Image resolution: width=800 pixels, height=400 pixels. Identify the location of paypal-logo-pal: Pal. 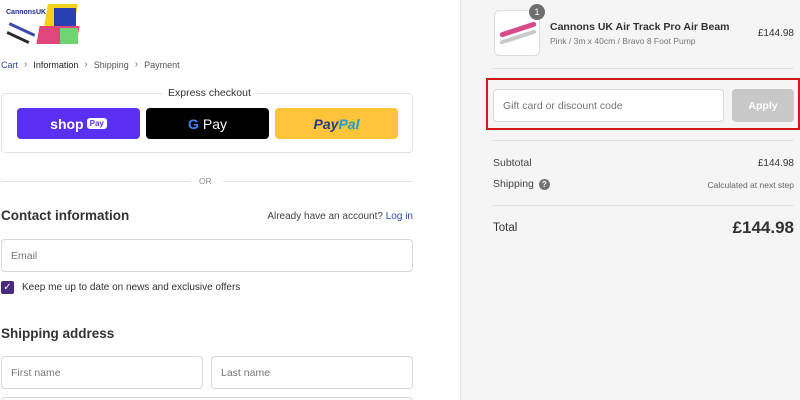
(349, 123).